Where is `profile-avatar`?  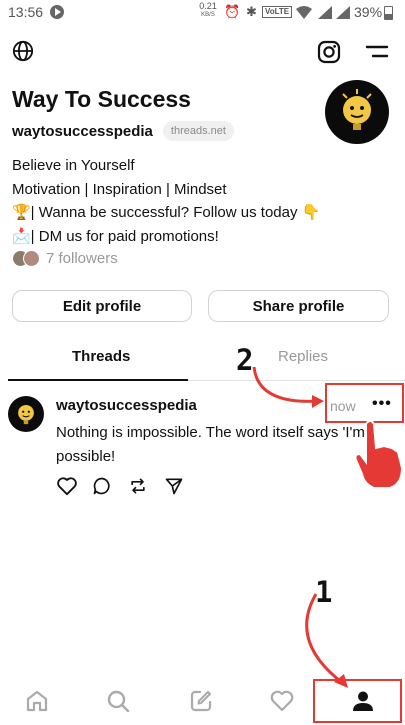 profile-avatar is located at coordinates (357, 112).